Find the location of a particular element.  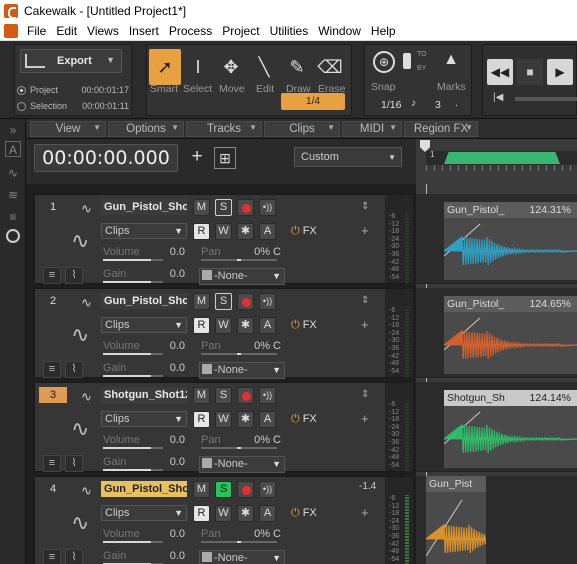

snap-value: 1/16 is located at coordinates (391, 105).